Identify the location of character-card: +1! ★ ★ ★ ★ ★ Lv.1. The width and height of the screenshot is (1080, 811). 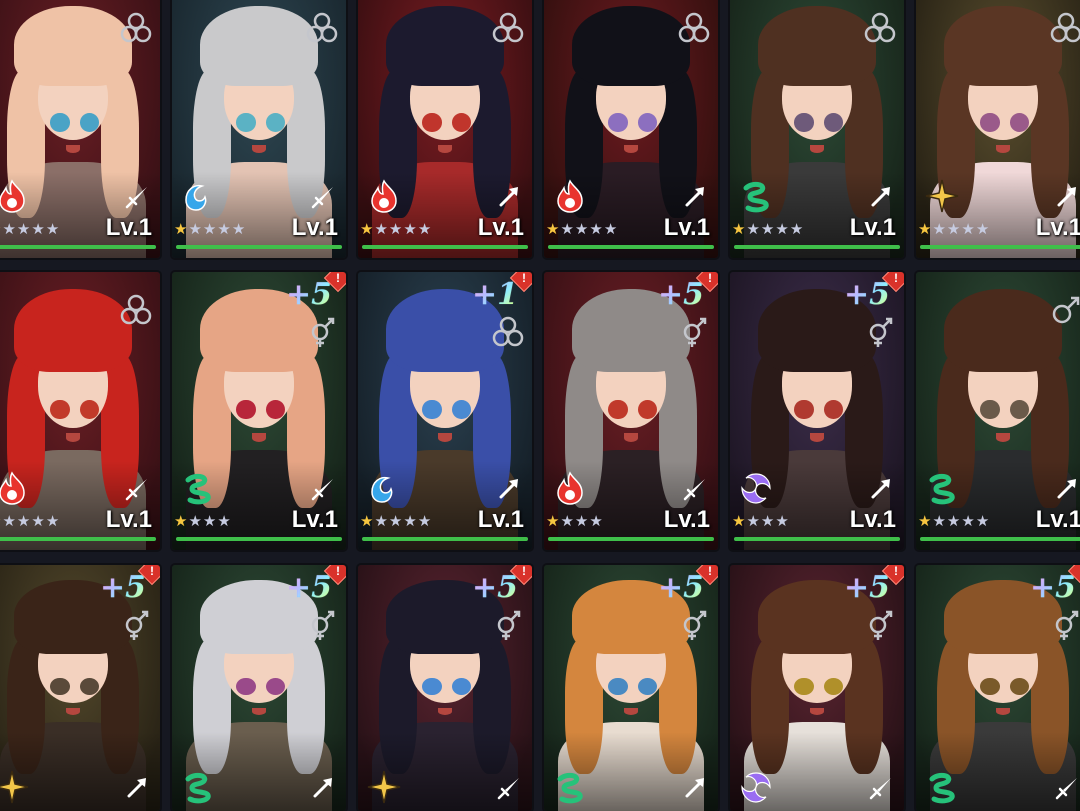
(445, 411).